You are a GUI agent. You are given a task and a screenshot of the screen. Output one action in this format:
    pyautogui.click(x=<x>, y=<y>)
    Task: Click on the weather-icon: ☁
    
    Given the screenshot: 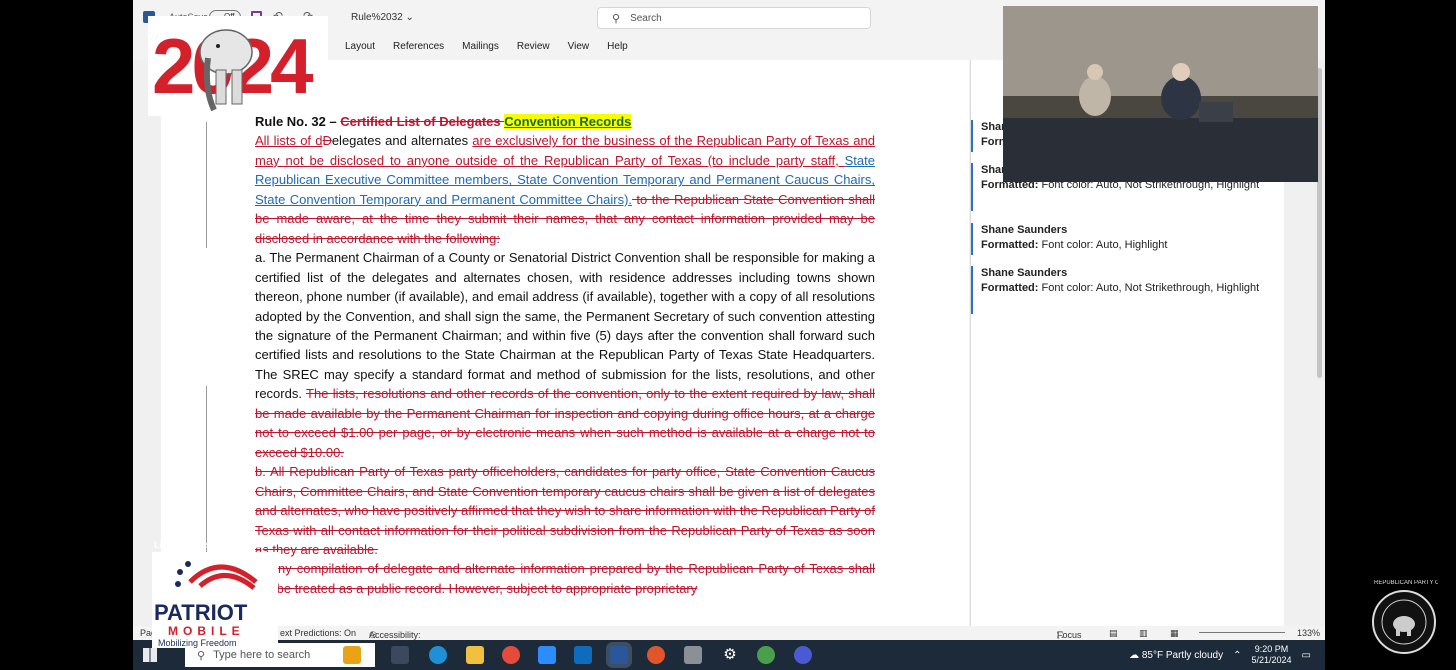 What is the action you would take?
    pyautogui.click(x=1135, y=655)
    